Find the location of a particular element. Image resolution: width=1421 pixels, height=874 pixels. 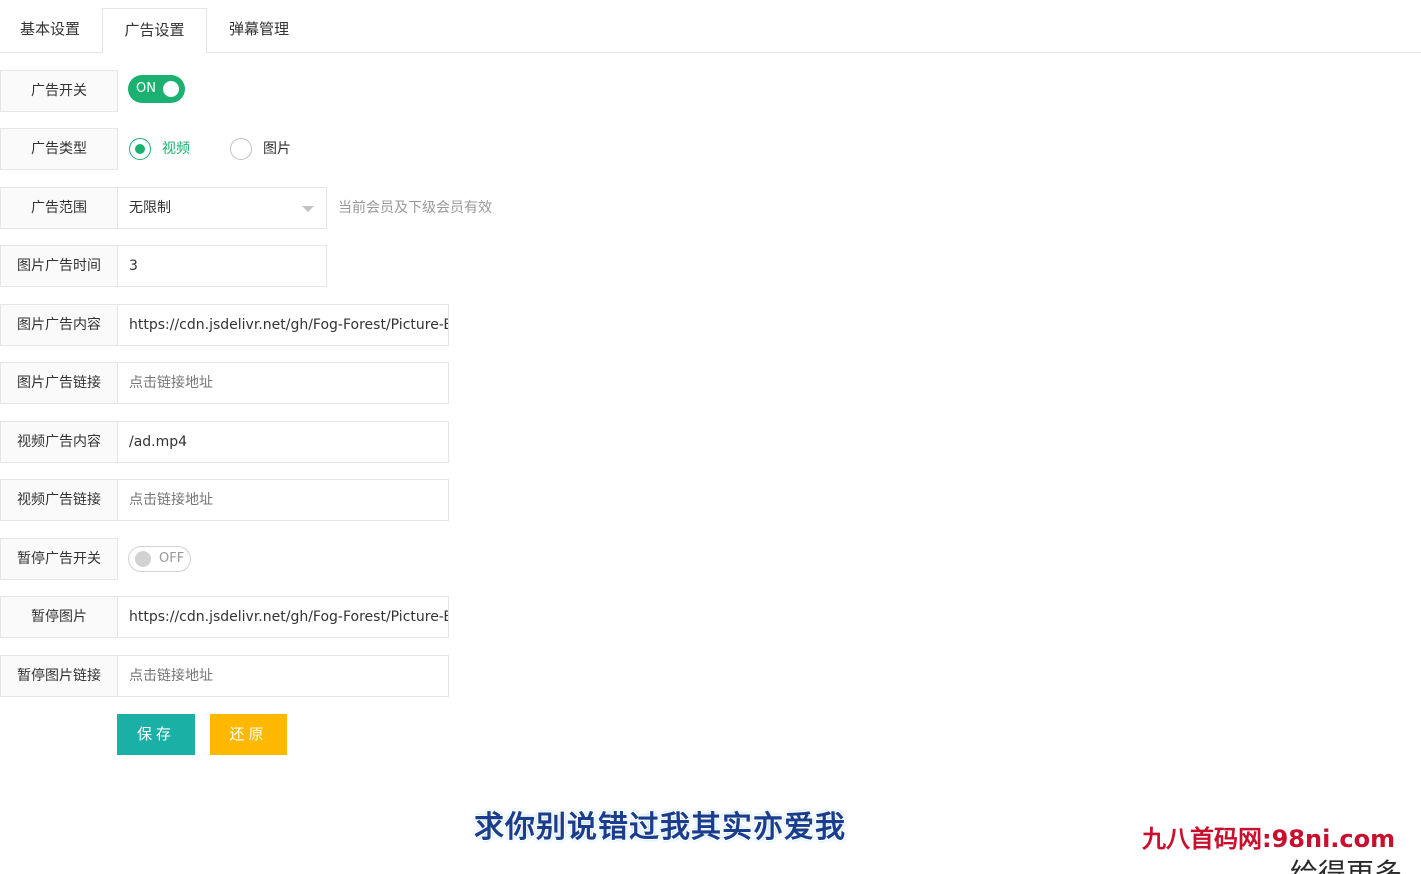

tab-ad-settings: 广告设置 is located at coordinates (154, 31).